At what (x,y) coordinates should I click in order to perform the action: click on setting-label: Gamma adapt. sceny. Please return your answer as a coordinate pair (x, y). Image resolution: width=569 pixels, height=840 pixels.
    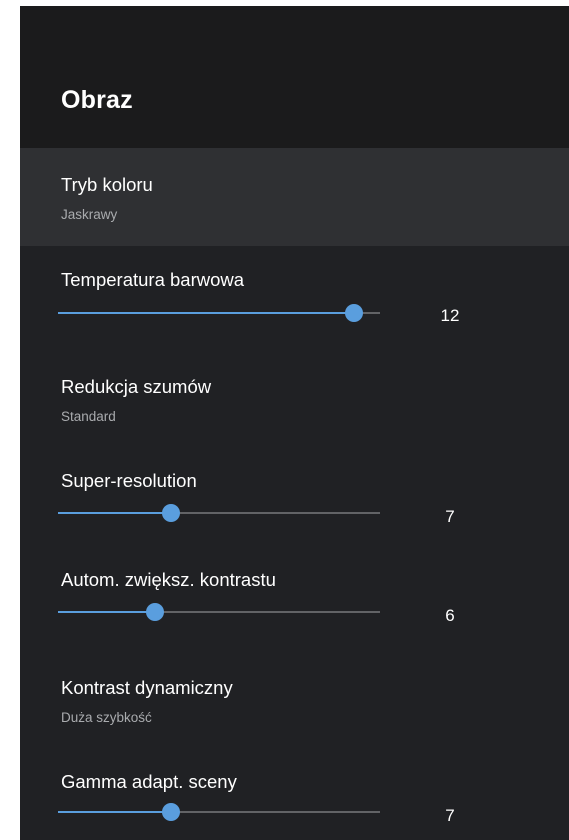
    Looking at the image, I should click on (149, 781).